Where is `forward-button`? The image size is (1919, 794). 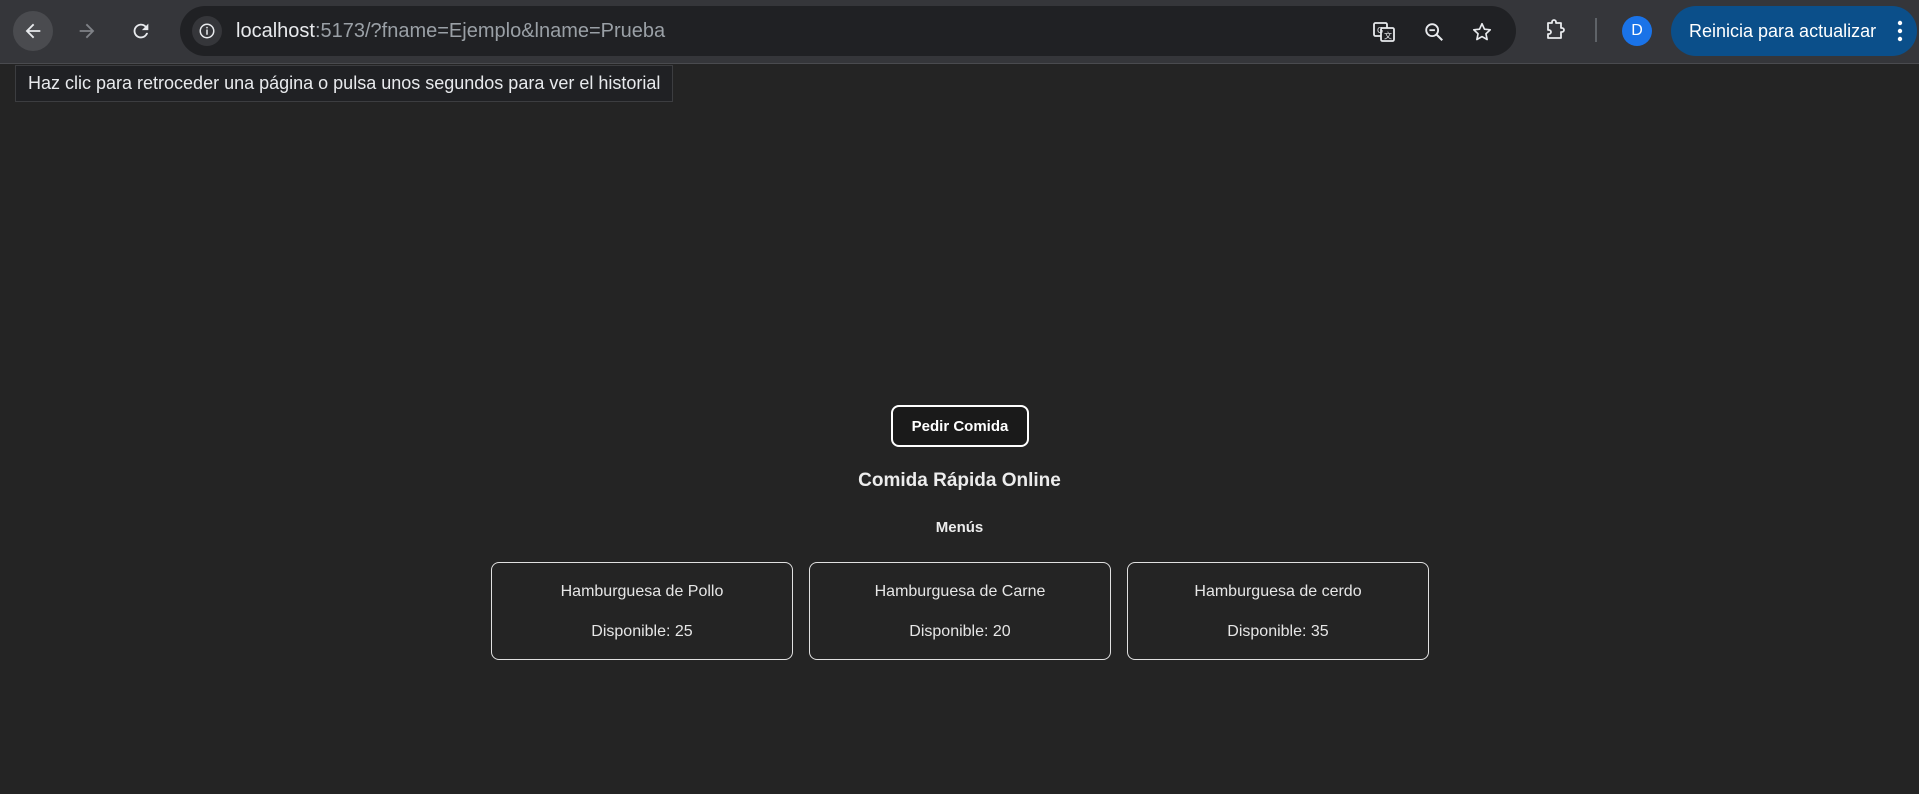 forward-button is located at coordinates (87, 31).